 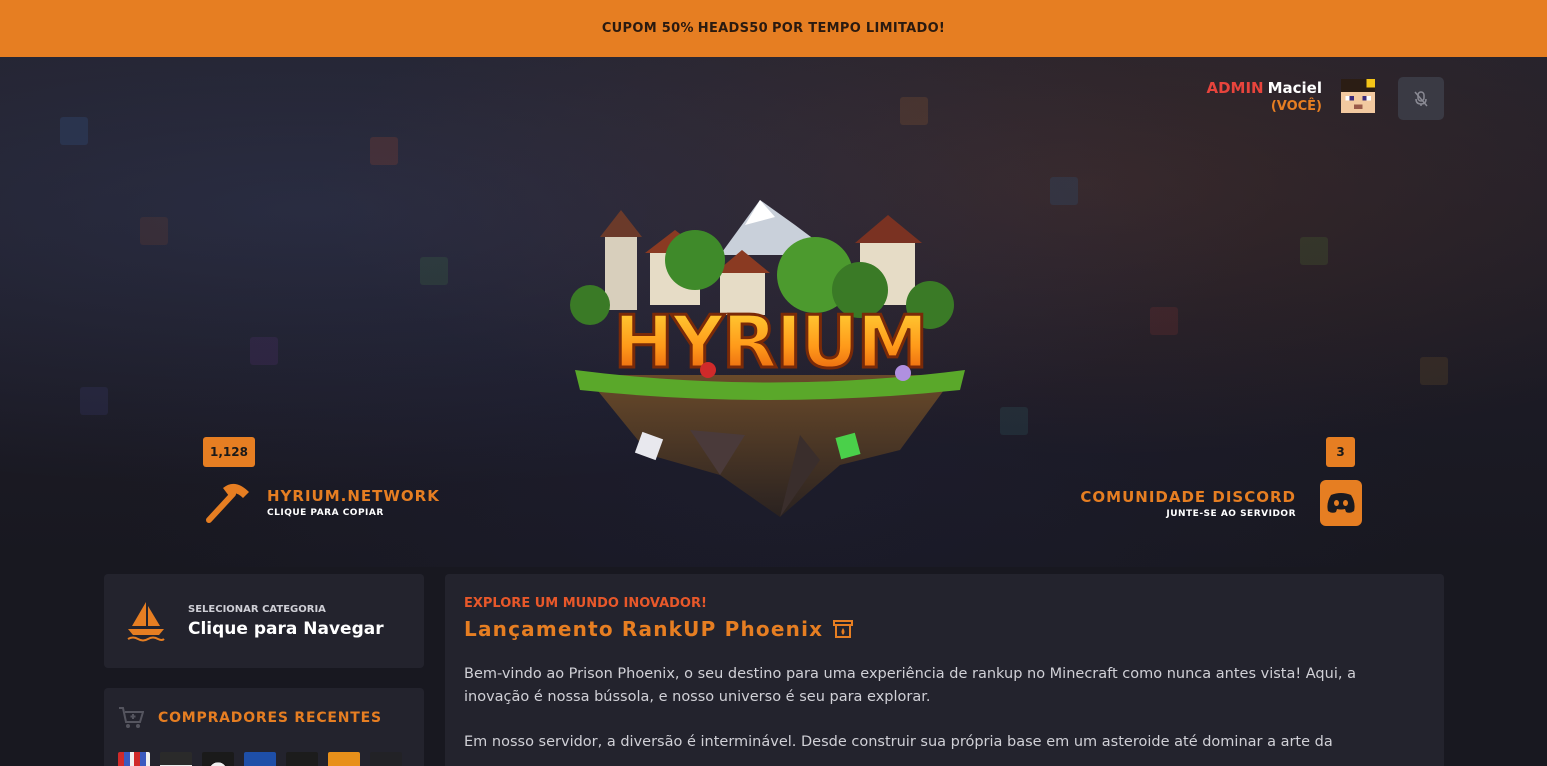 I want to click on user-info: ADMIN Maciel (VOCÊ), so click(x=1264, y=96).